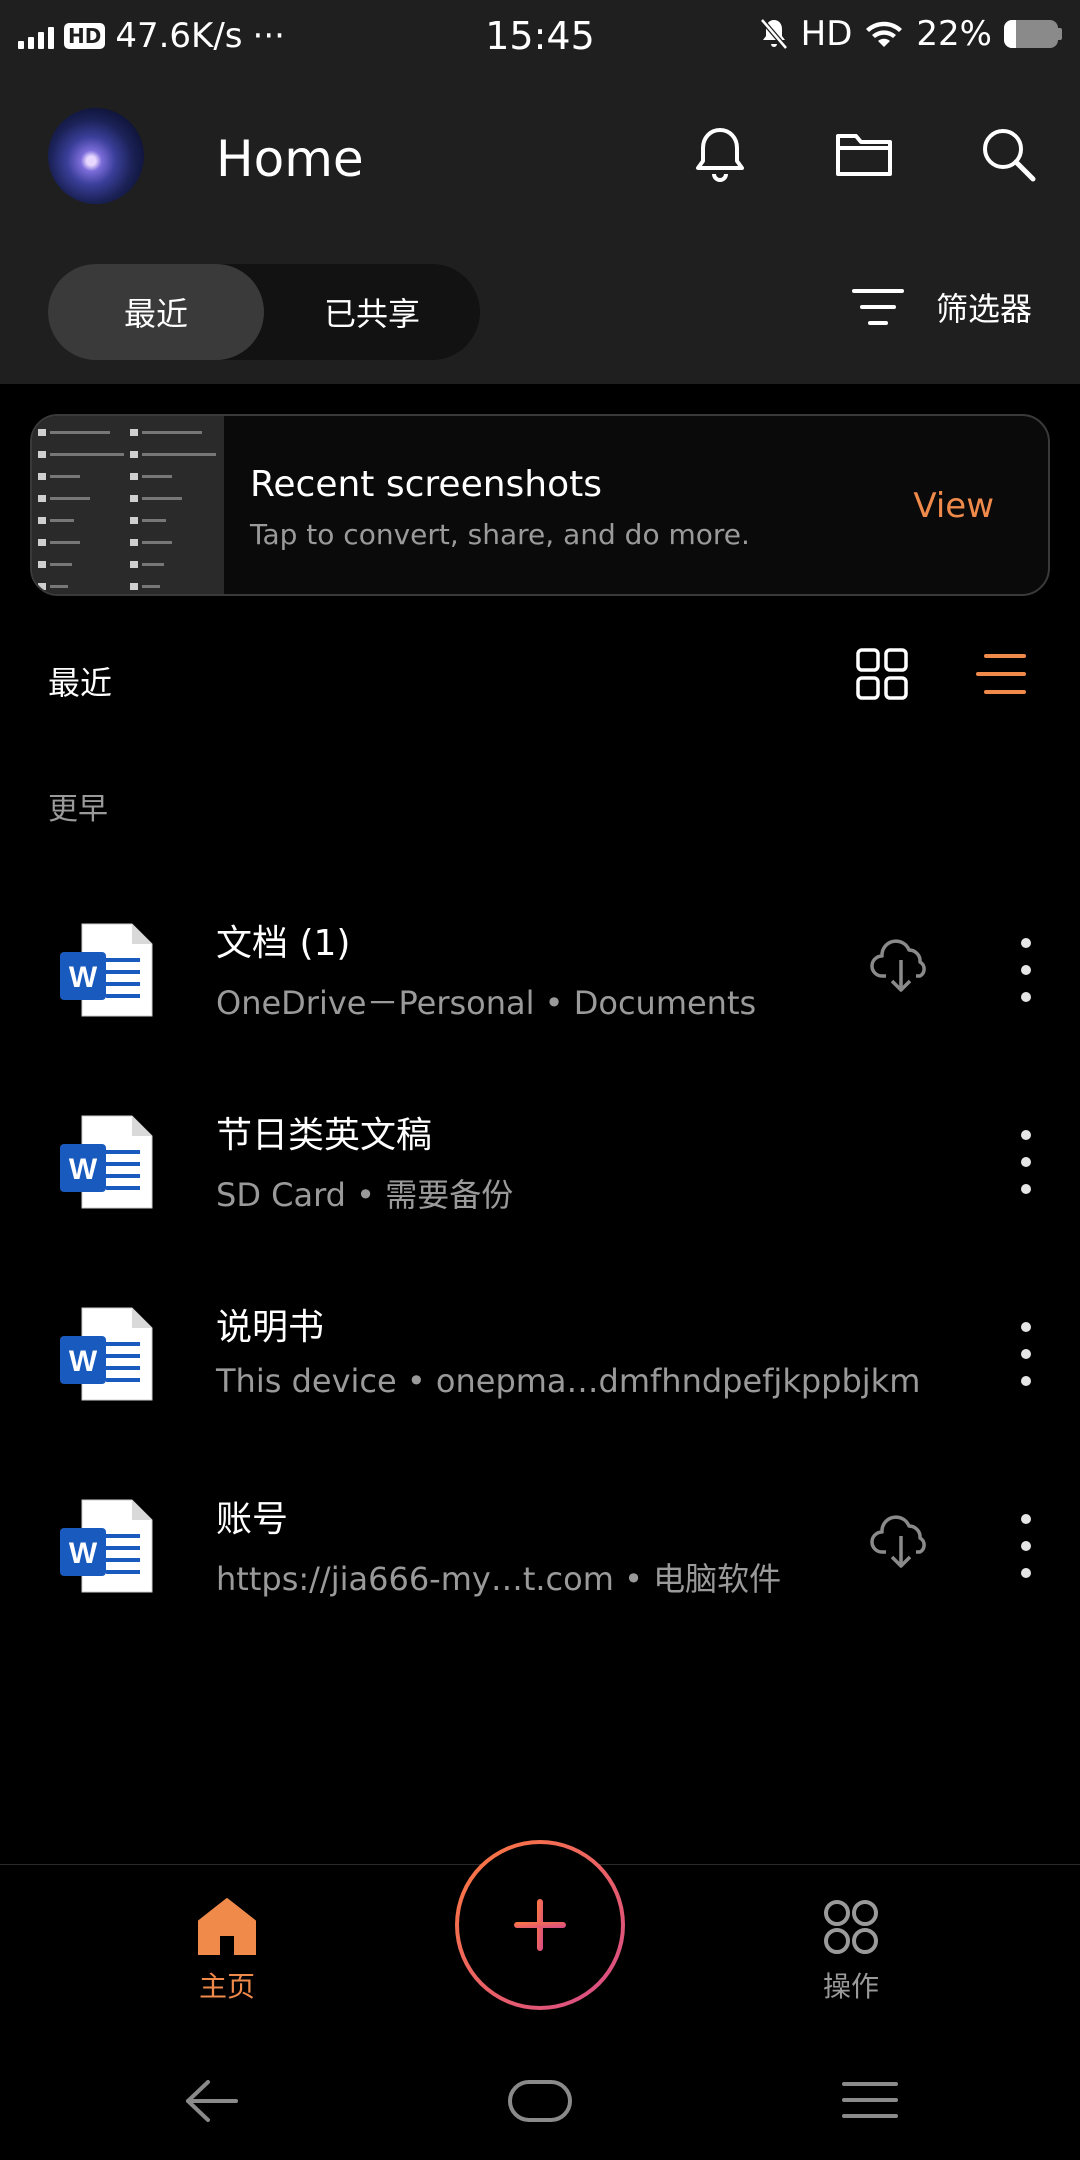 The height and width of the screenshot is (2160, 1080). I want to click on page-title: Home, so click(290, 159).